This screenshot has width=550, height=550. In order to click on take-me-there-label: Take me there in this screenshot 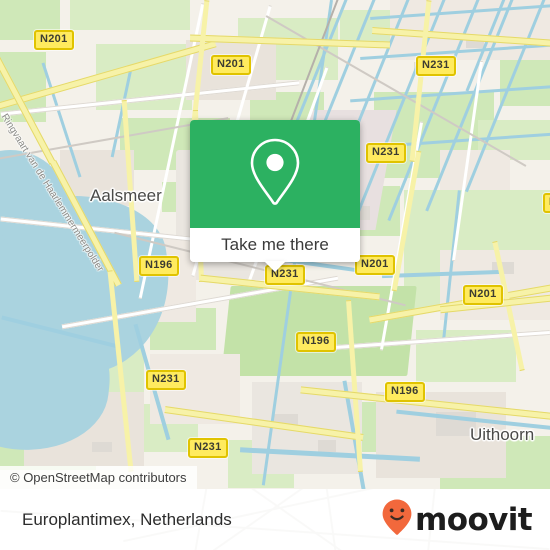, I will do `click(275, 244)`.